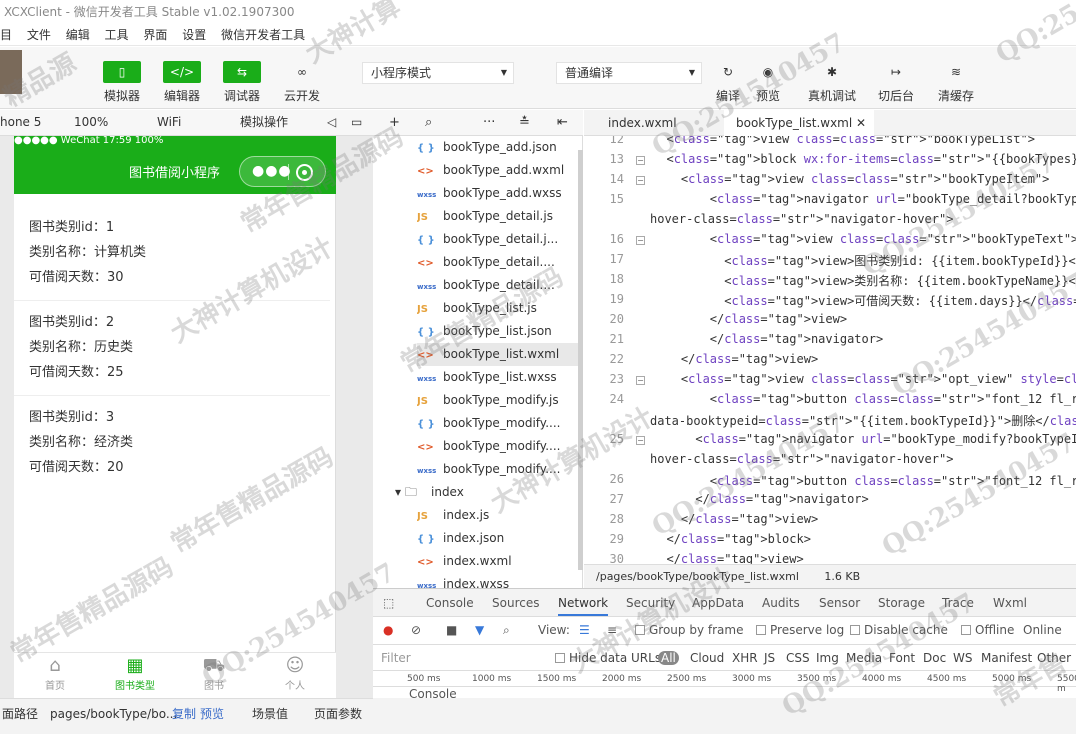 The image size is (1076, 734). Describe the element at coordinates (11, 72) in the screenshot. I see `avatar` at that location.